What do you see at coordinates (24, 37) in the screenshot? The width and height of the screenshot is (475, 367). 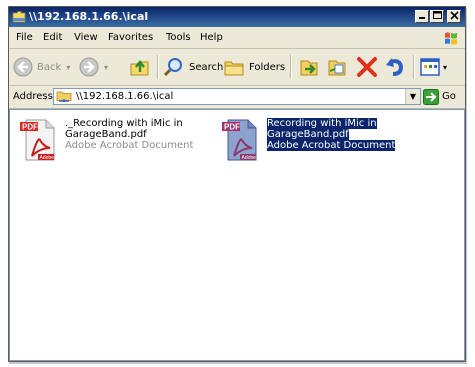 I see `menu-file: File` at bounding box center [24, 37].